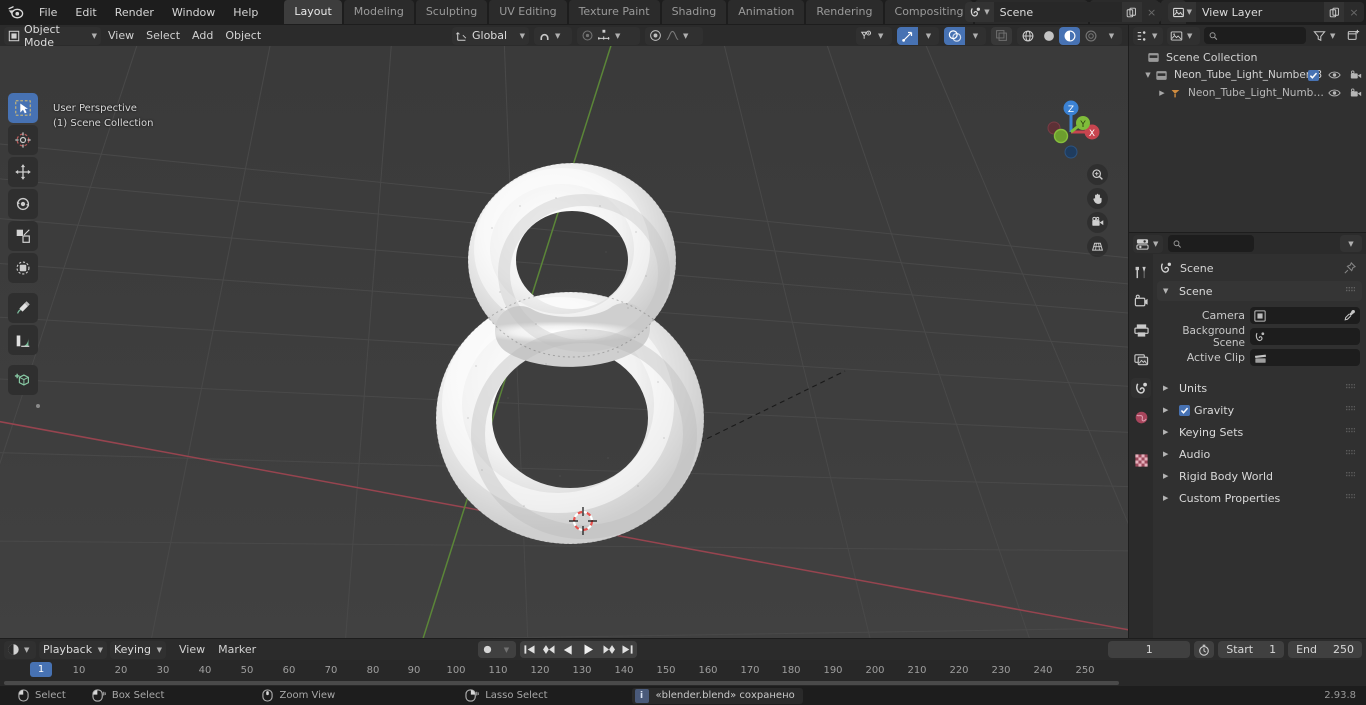 This screenshot has height=705, width=1366. What do you see at coordinates (1325, 36) in the screenshot?
I see `outliner-filter-dropdown: ▼` at bounding box center [1325, 36].